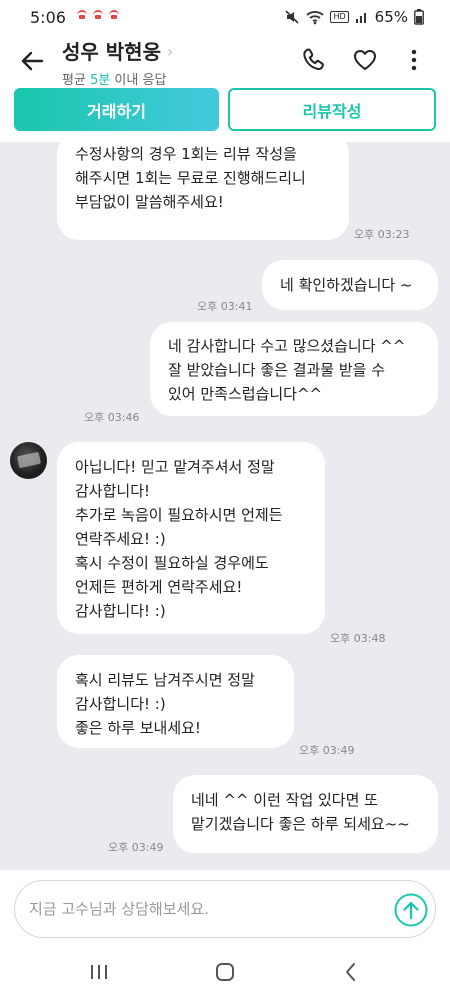  I want to click on nav-back-icon, so click(350, 972).